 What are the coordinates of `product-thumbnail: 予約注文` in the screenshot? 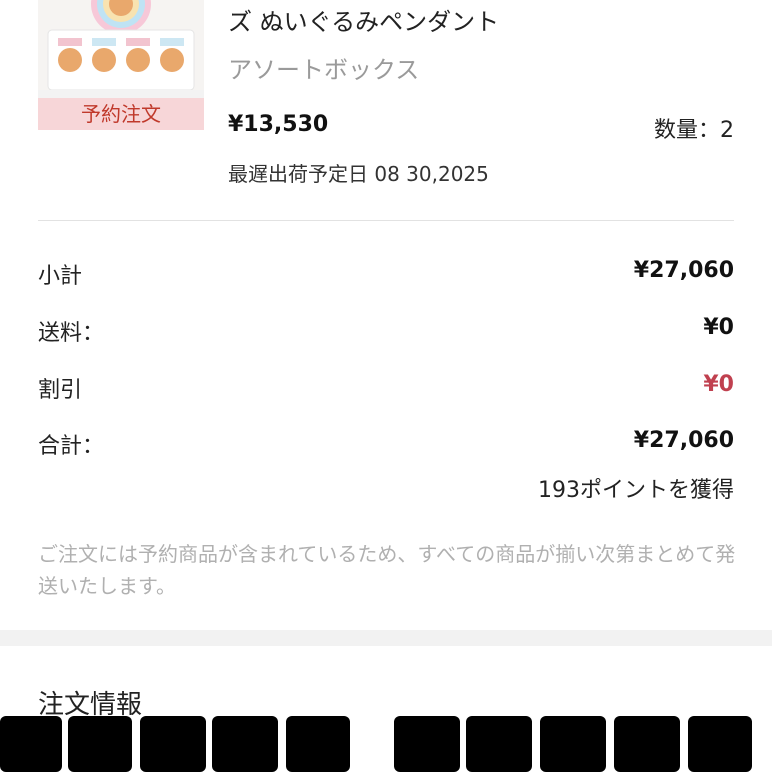 It's located at (121, 65).